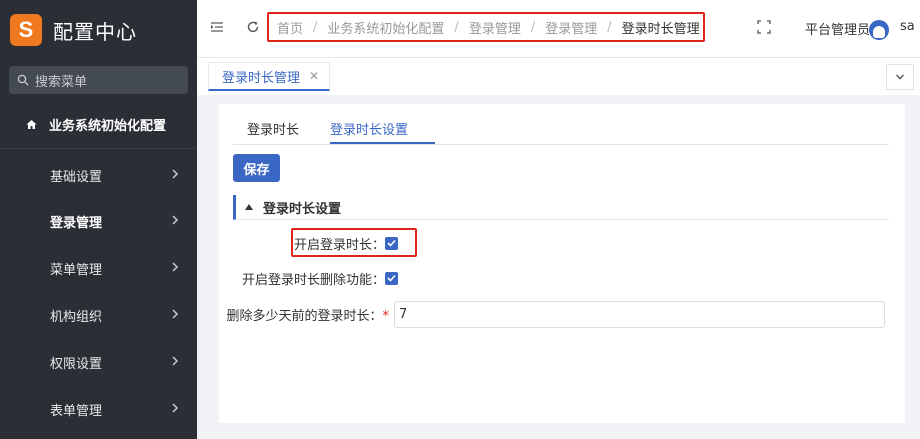  Describe the element at coordinates (561, 124) in the screenshot. I see `inner-tabs: 登录时长 登录时长设置` at that location.